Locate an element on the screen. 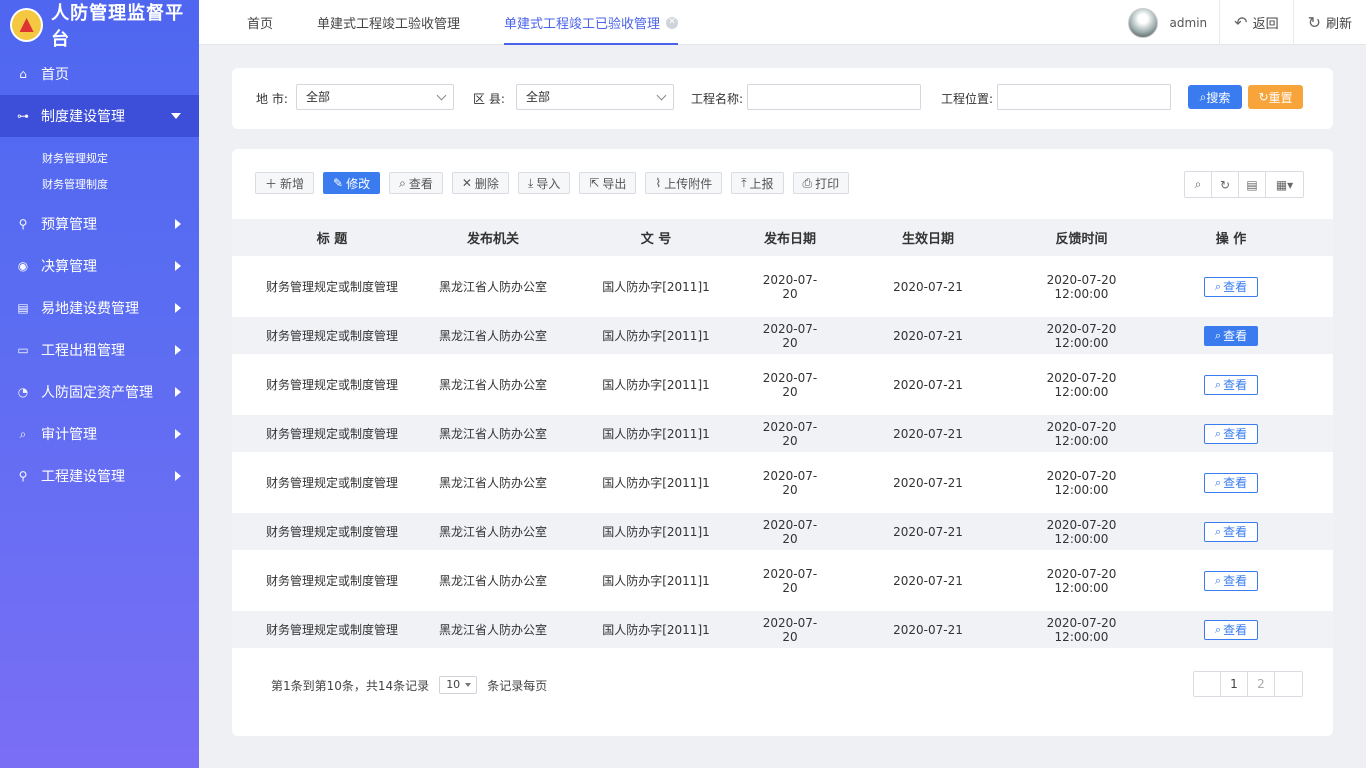 This screenshot has height=768, width=1366. avatar is located at coordinates (1142, 22).